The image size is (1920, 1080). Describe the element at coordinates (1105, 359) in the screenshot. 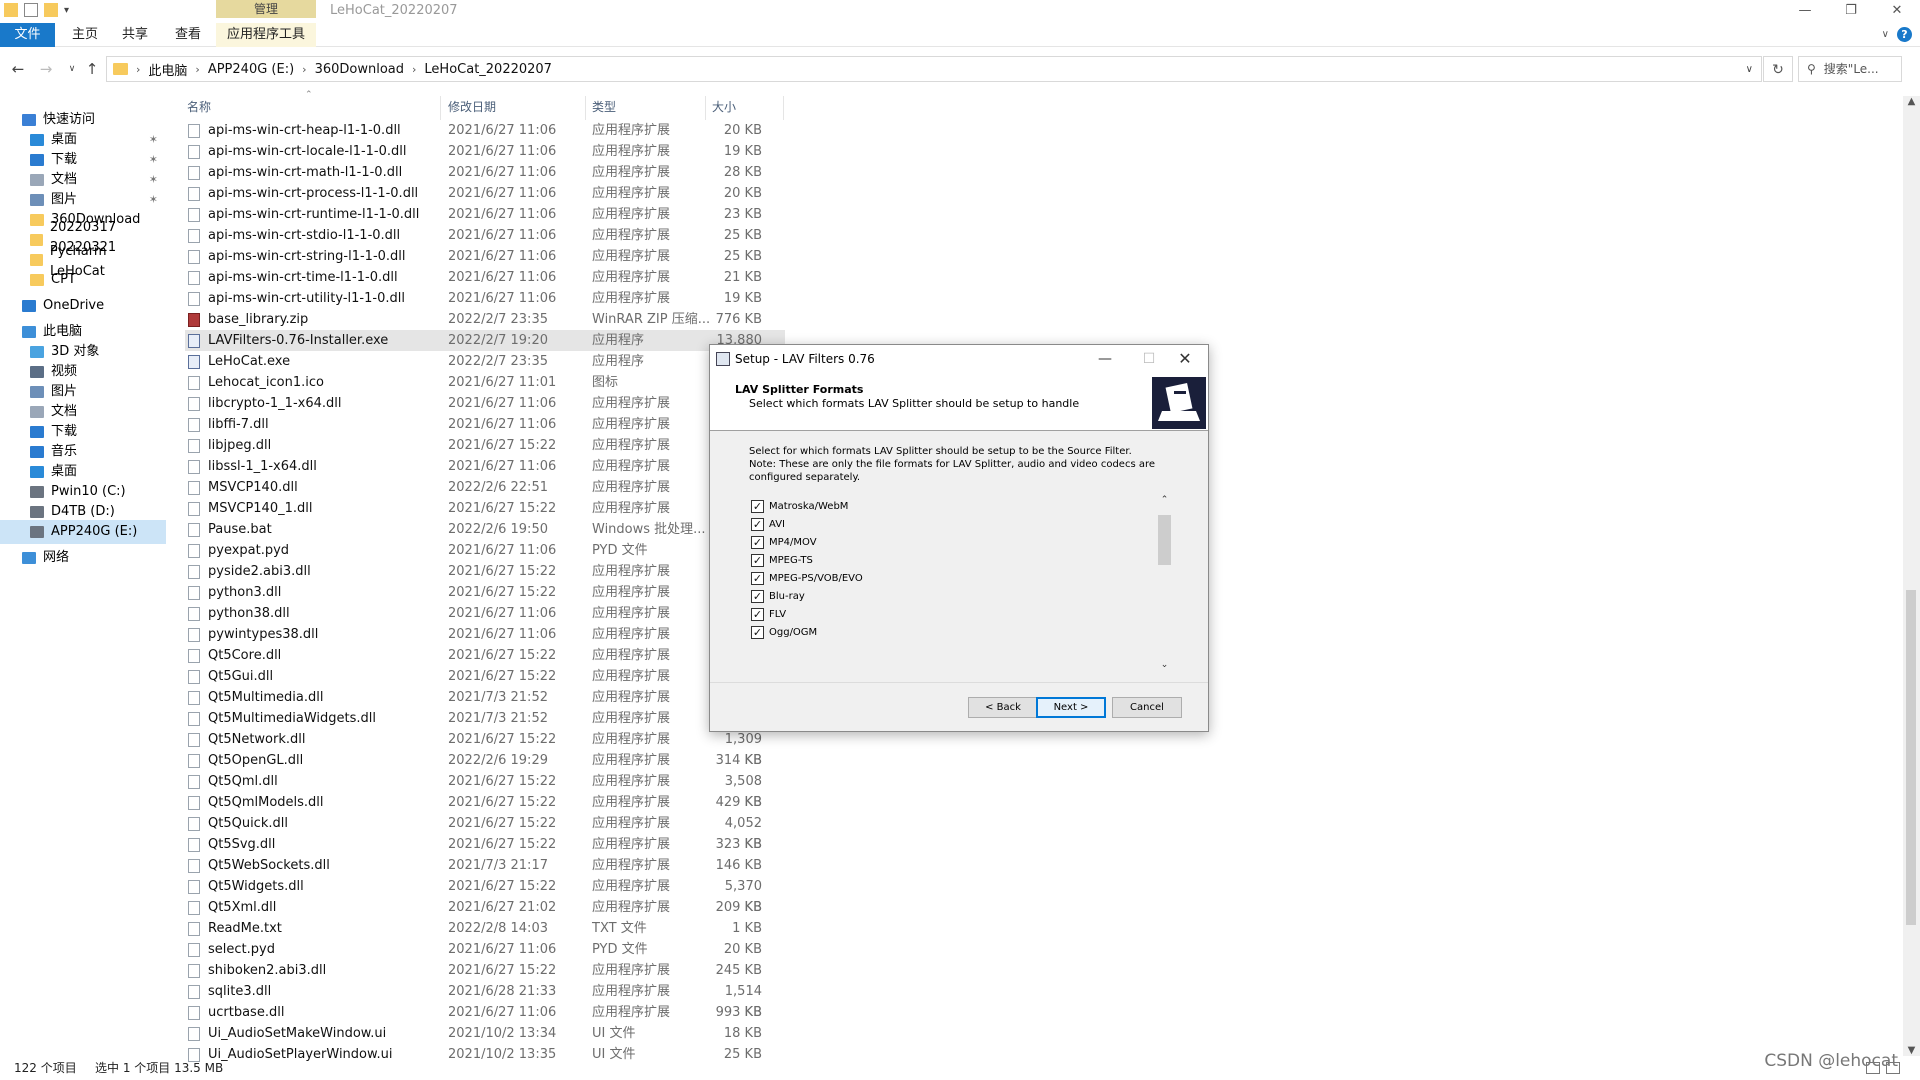

I see `dialog-minimize-button: —` at that location.